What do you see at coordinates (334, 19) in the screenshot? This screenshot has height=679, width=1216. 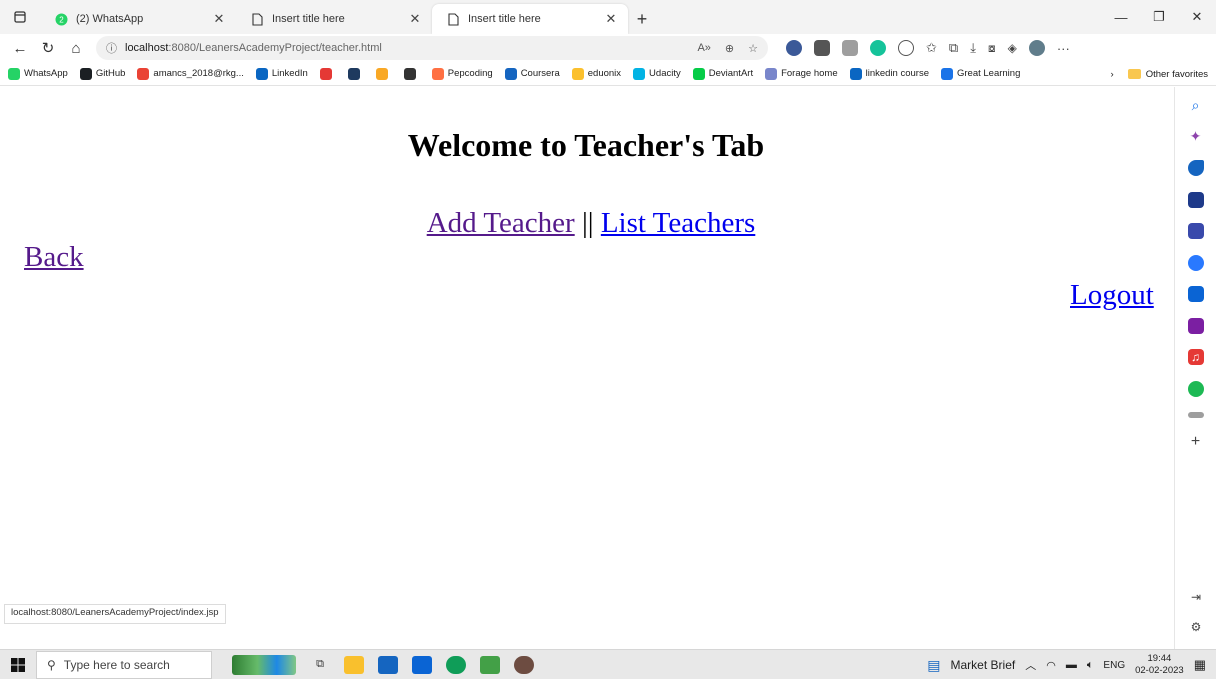 I see `tab-insert-title-1: Insert title here ✕` at bounding box center [334, 19].